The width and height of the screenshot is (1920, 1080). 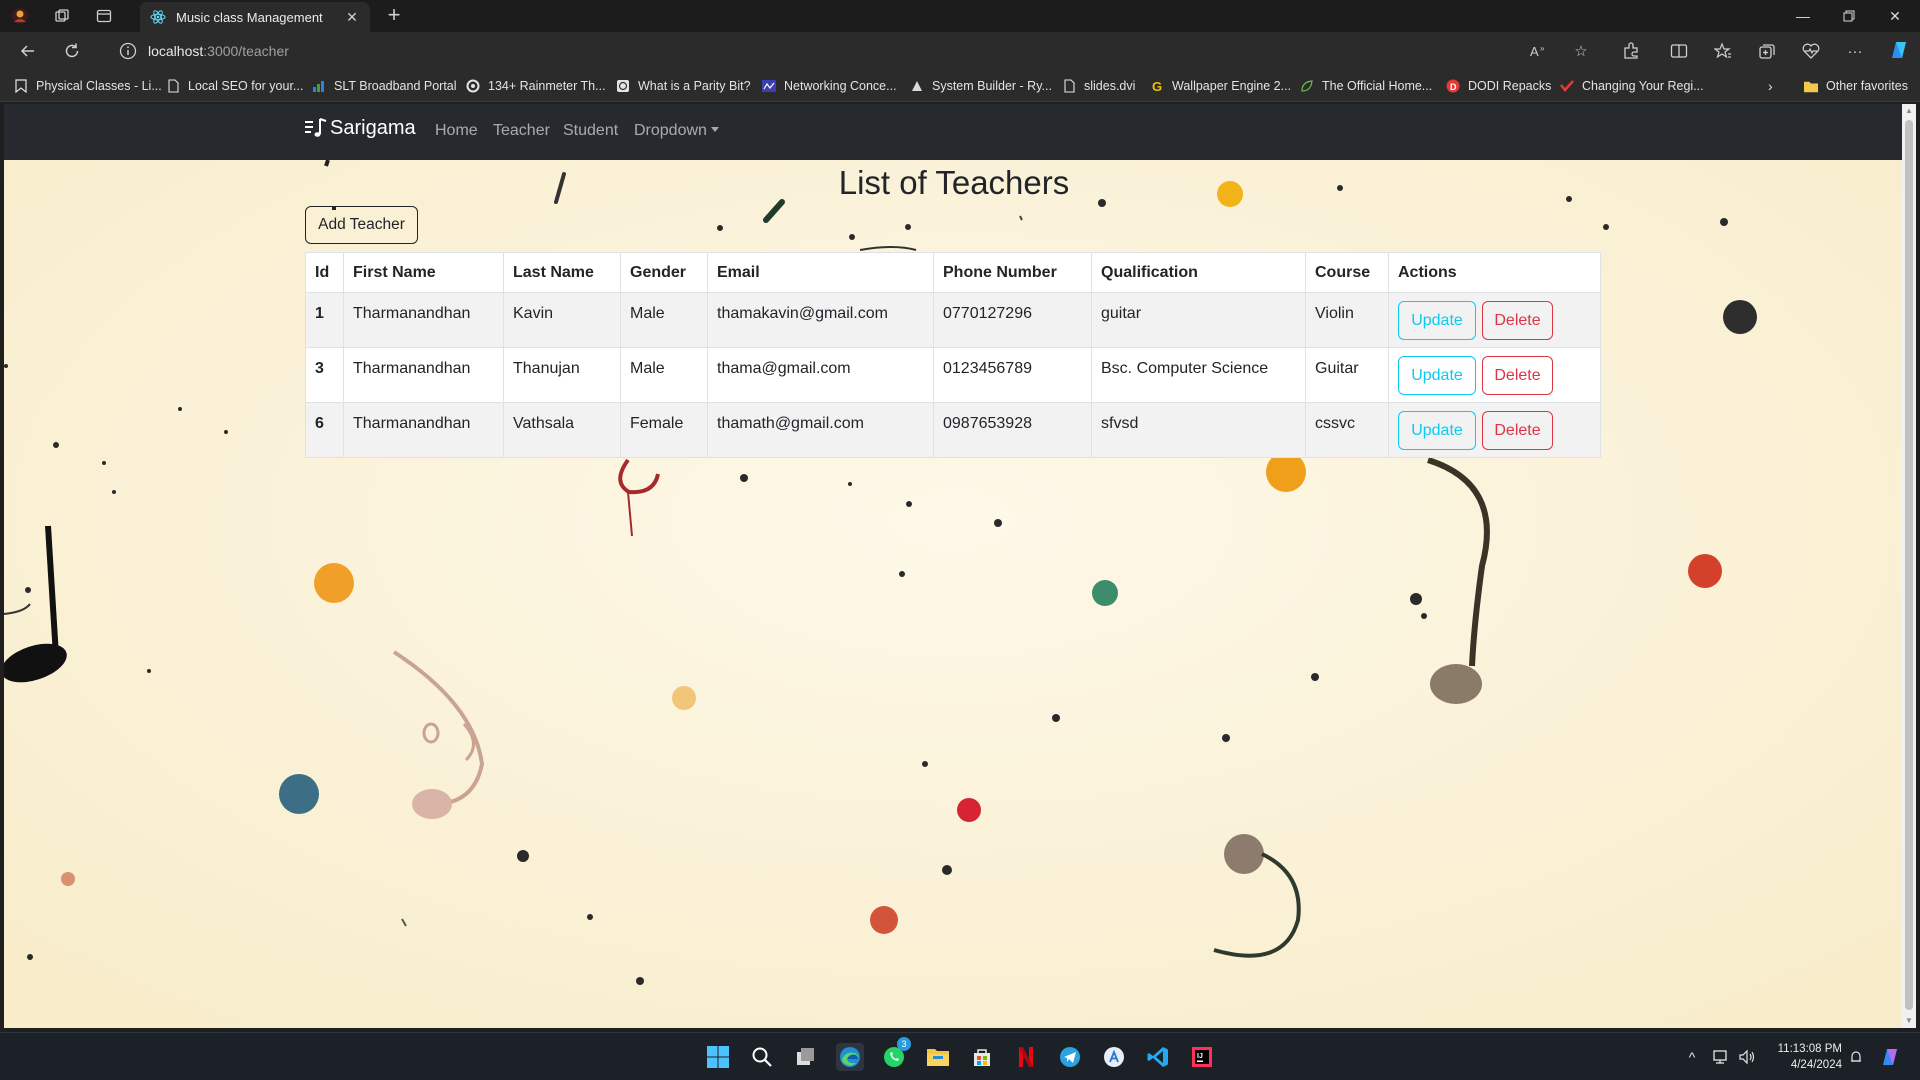 What do you see at coordinates (1770, 86) in the screenshot?
I see `more-favorites-chevron-icon: ›` at bounding box center [1770, 86].